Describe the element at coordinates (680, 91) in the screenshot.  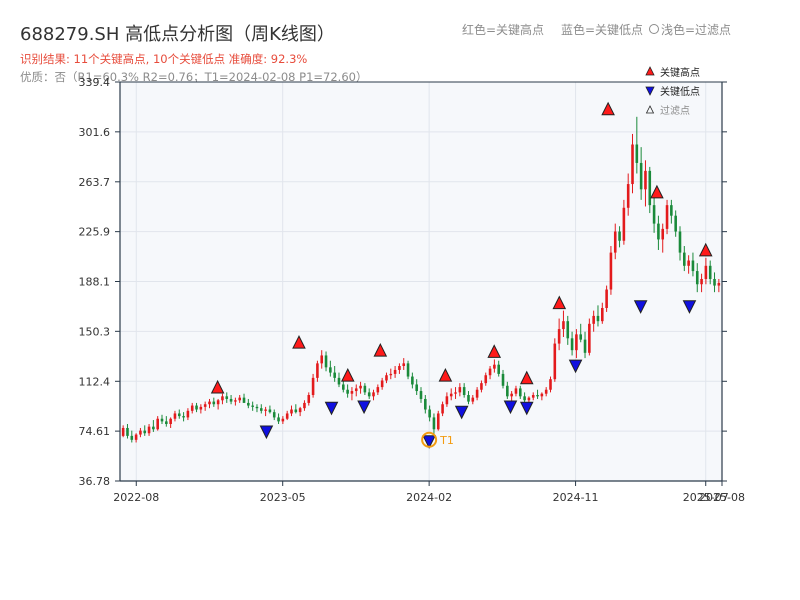
I see `legend-label: 关键低点` at that location.